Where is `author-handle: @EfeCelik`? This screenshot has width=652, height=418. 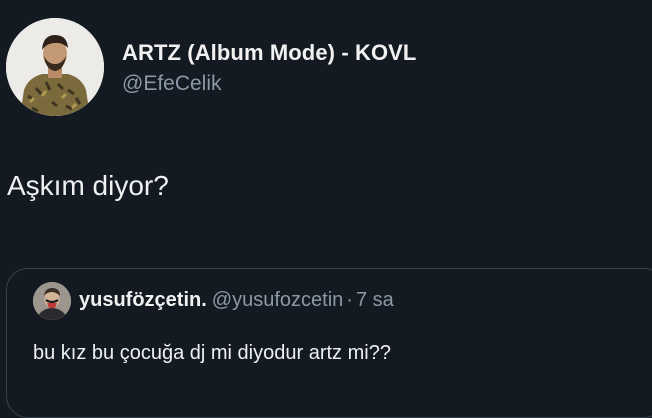
author-handle: @EfeCelik is located at coordinates (172, 84).